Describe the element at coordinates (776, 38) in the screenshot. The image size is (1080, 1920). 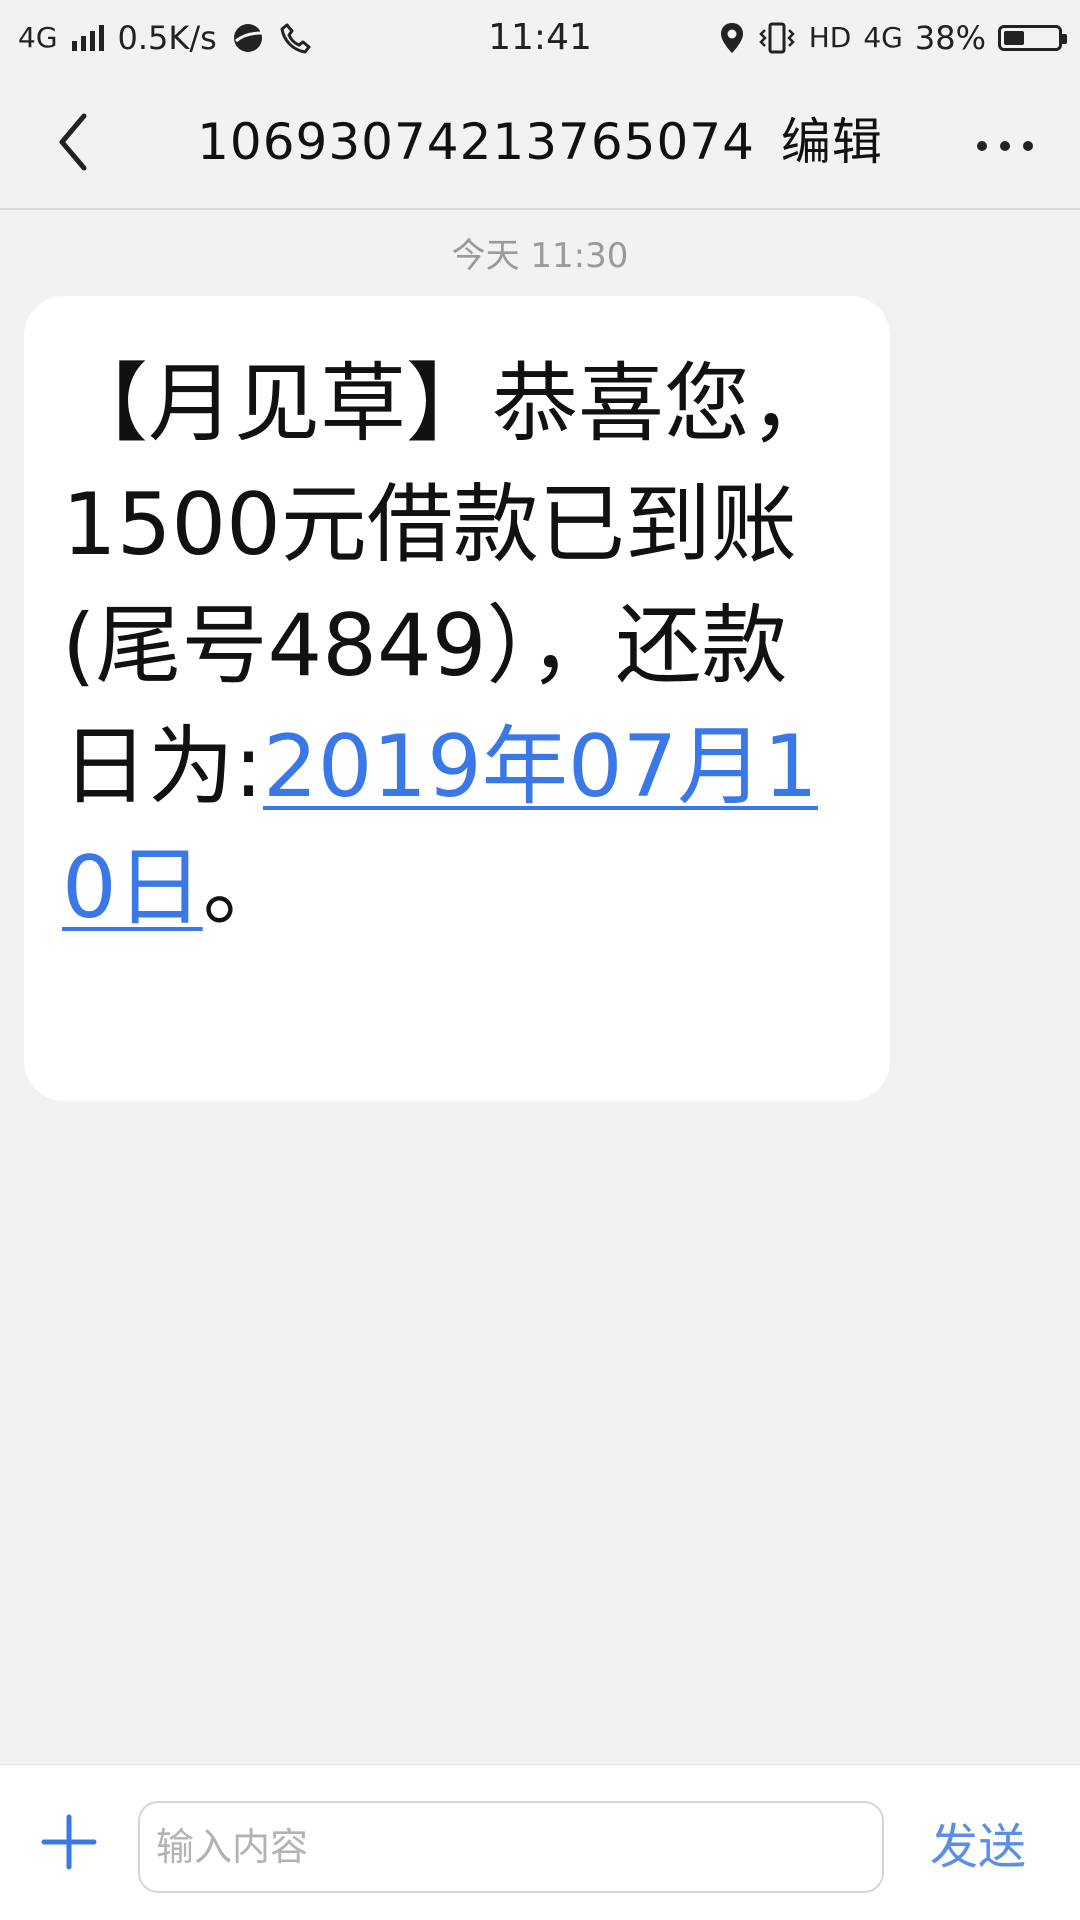
I see `vibrate-icon` at that location.